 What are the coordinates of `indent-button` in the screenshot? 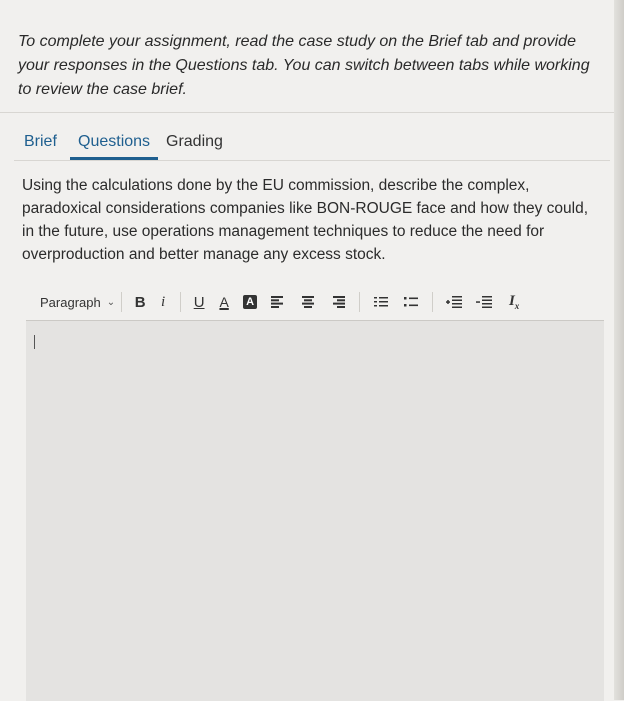 It's located at (454, 302).